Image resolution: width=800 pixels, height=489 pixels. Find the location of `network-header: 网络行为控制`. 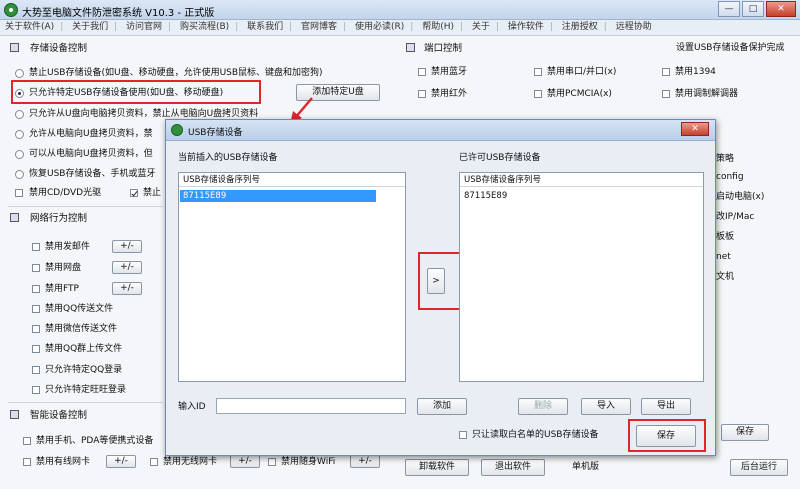

network-header: 网络行为控制 is located at coordinates (59, 218).